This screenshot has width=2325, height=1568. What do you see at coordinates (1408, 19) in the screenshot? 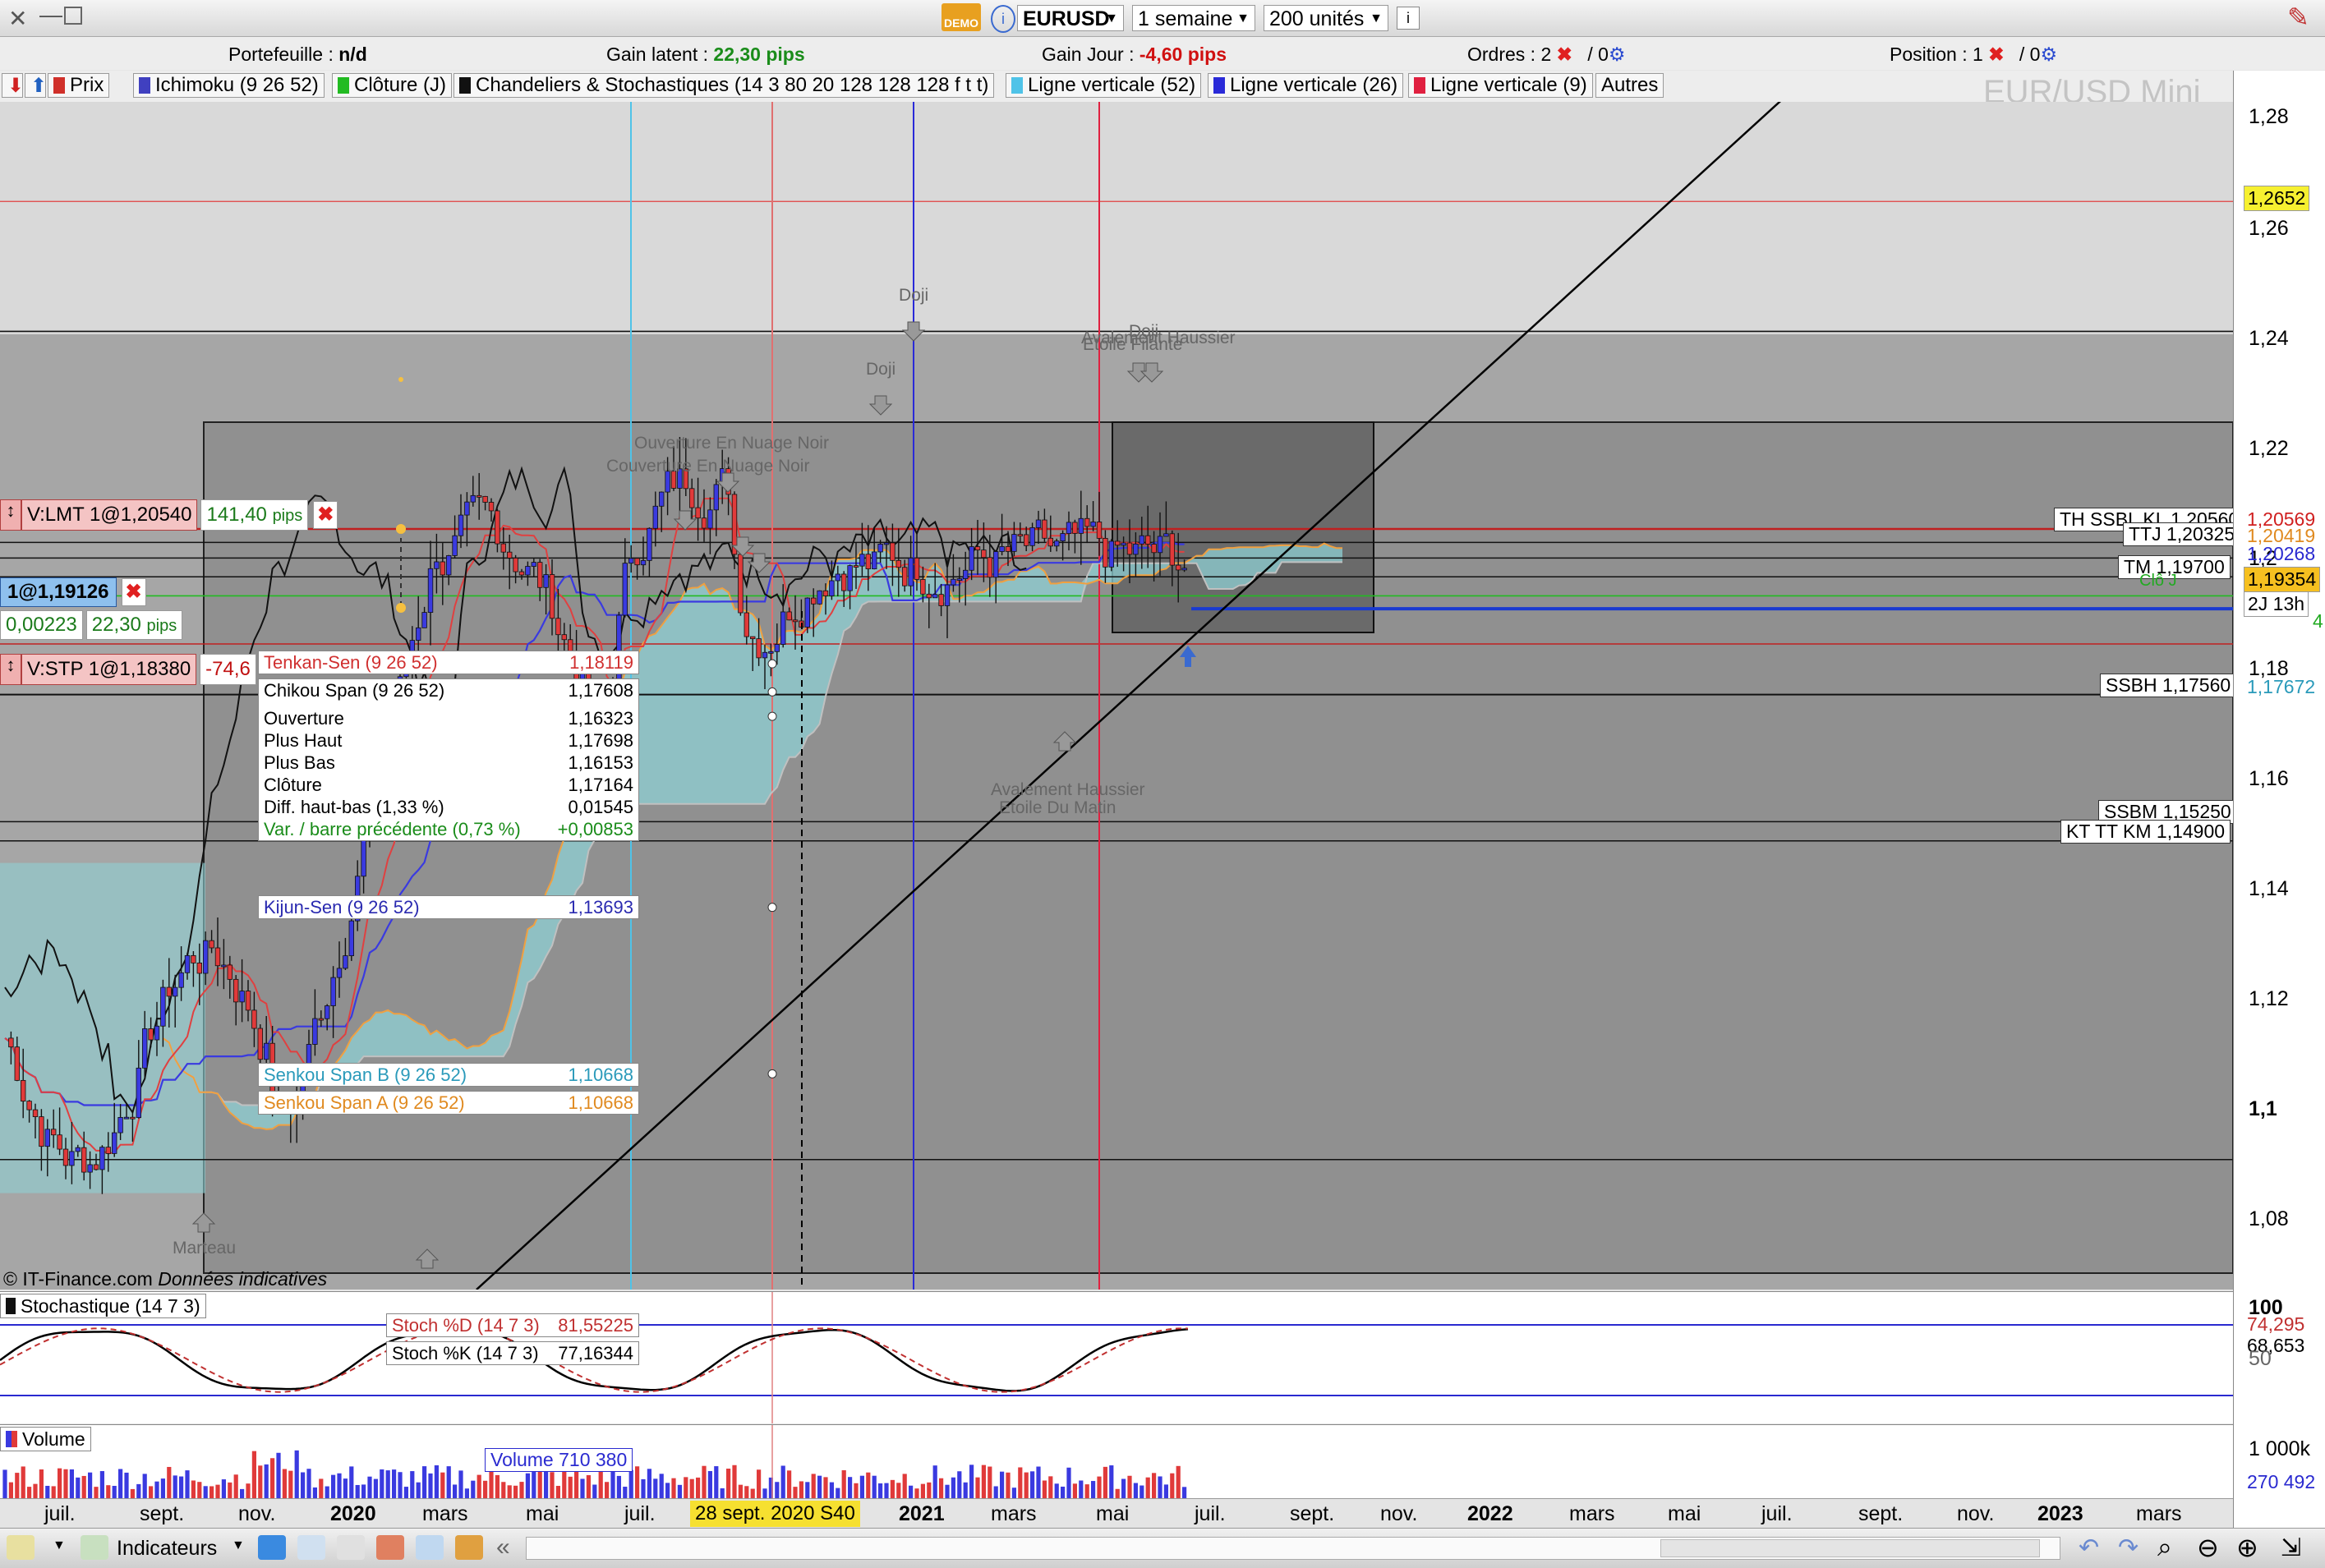
I see `properties-icon: i` at bounding box center [1408, 19].